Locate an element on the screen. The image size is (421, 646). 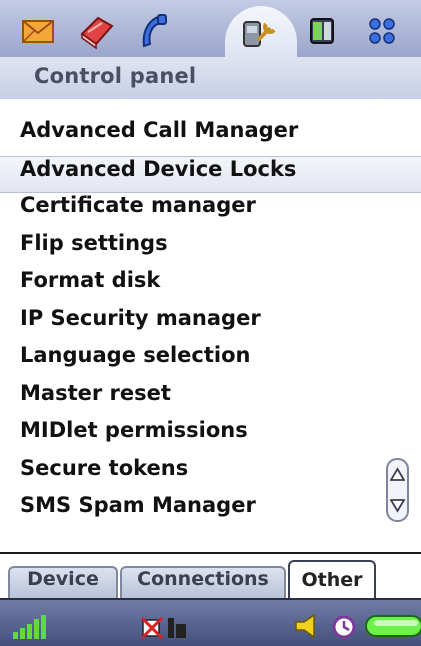
tab-device: Device is located at coordinates (63, 583).